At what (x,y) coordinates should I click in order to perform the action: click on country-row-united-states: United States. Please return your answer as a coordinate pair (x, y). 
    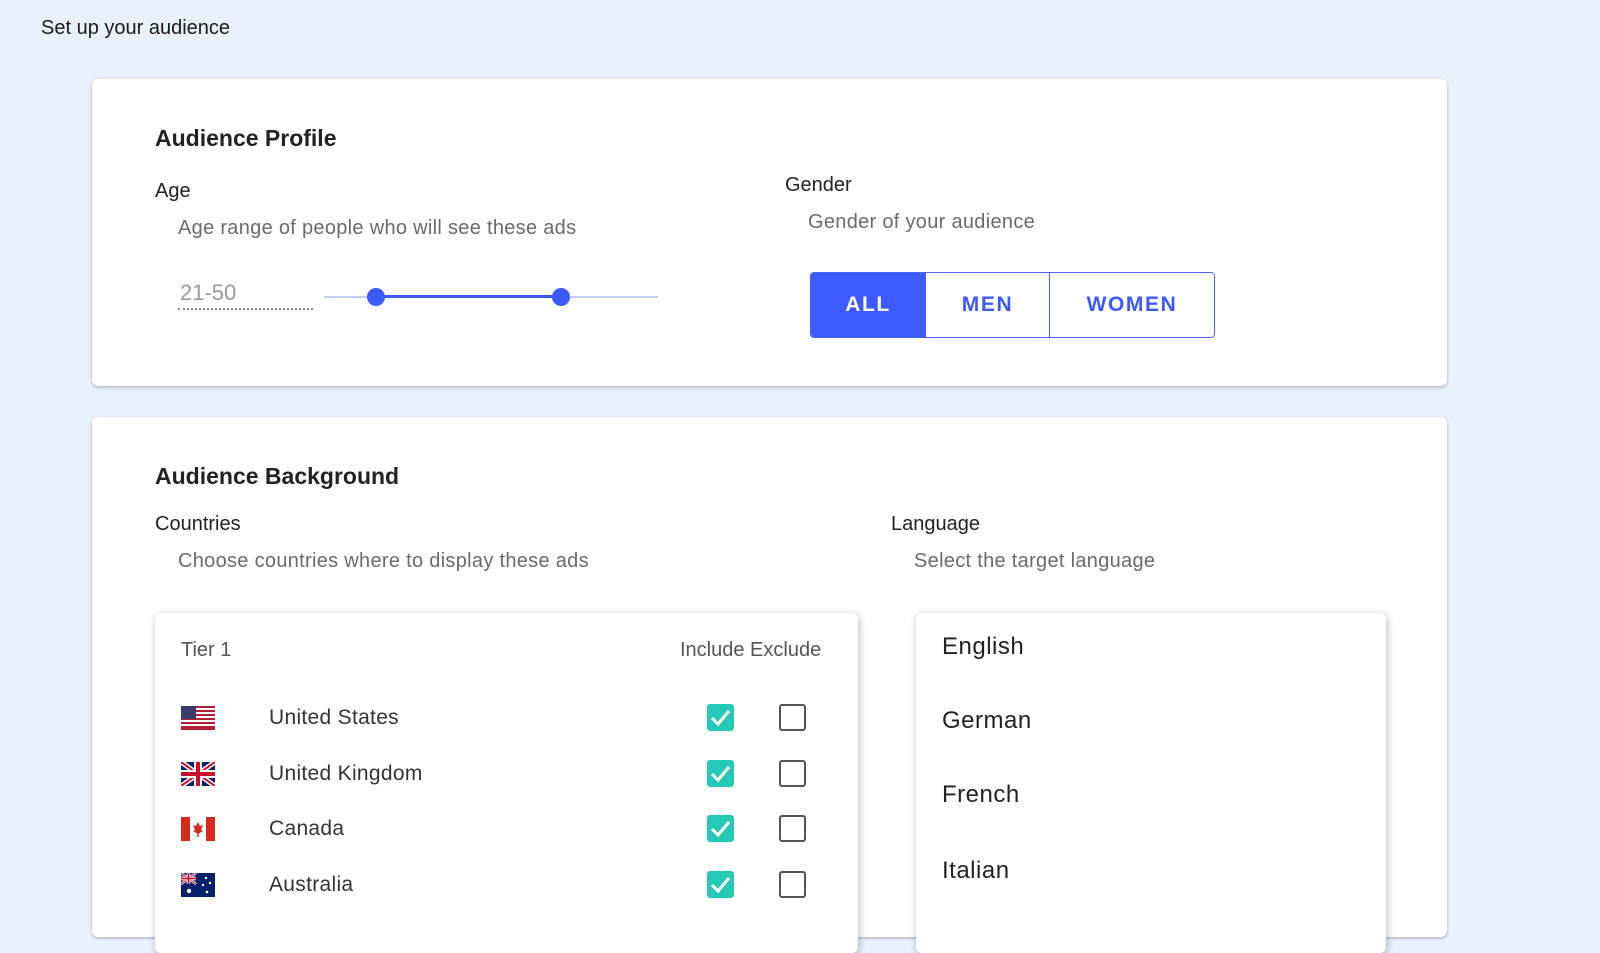
    Looking at the image, I should click on (506, 718).